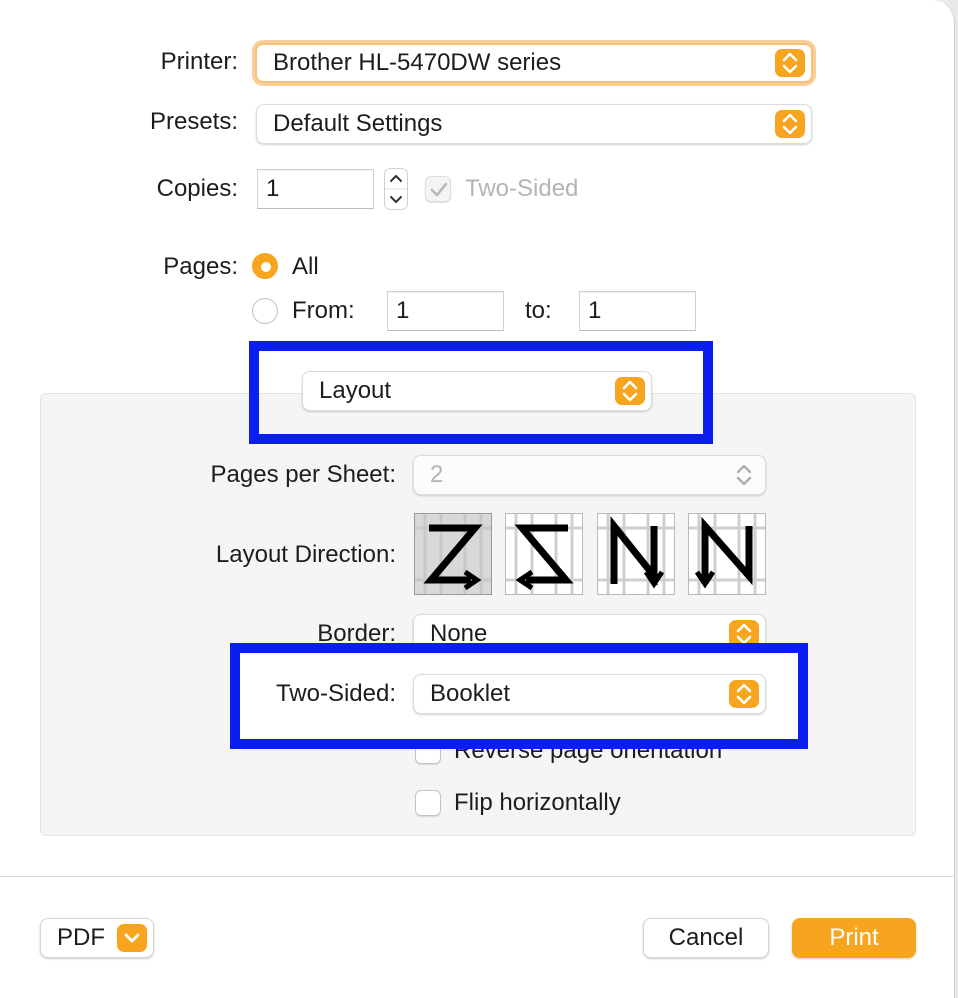 Image resolution: width=958 pixels, height=998 pixels. Describe the element at coordinates (81, 937) in the screenshot. I see `pdf-label: PDF` at that location.